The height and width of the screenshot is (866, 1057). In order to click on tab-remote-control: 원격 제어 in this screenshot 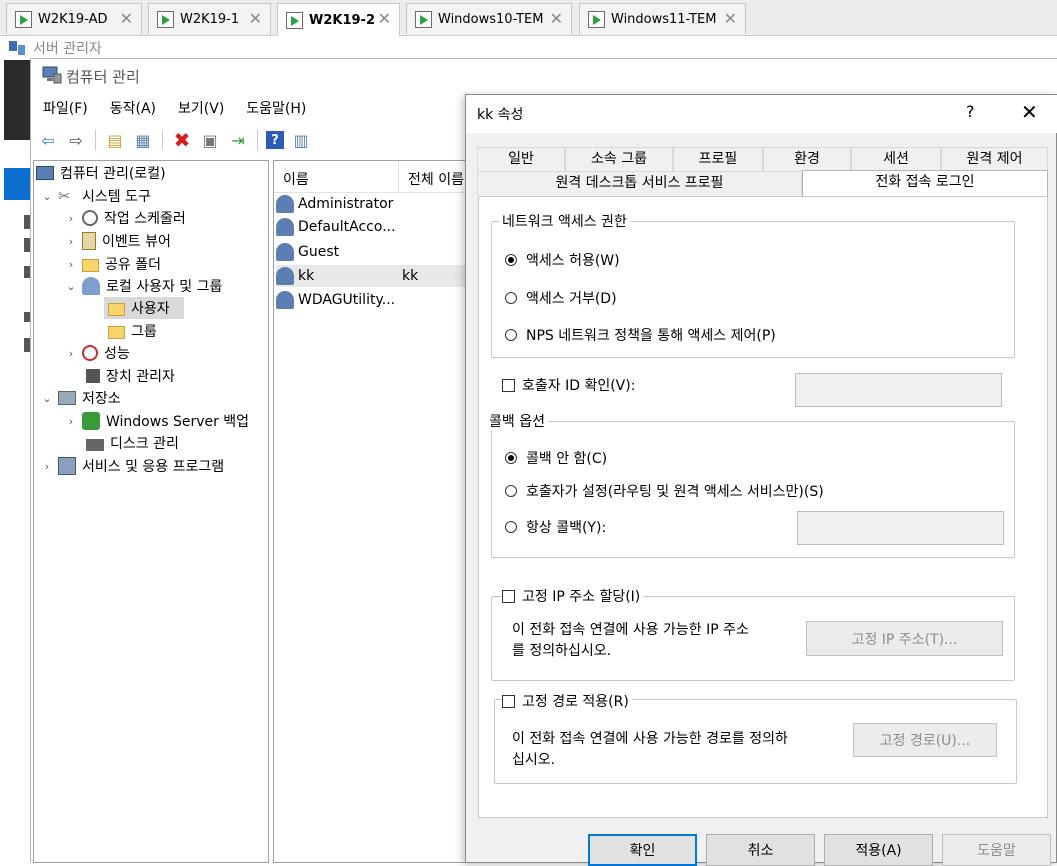, I will do `click(994, 159)`.